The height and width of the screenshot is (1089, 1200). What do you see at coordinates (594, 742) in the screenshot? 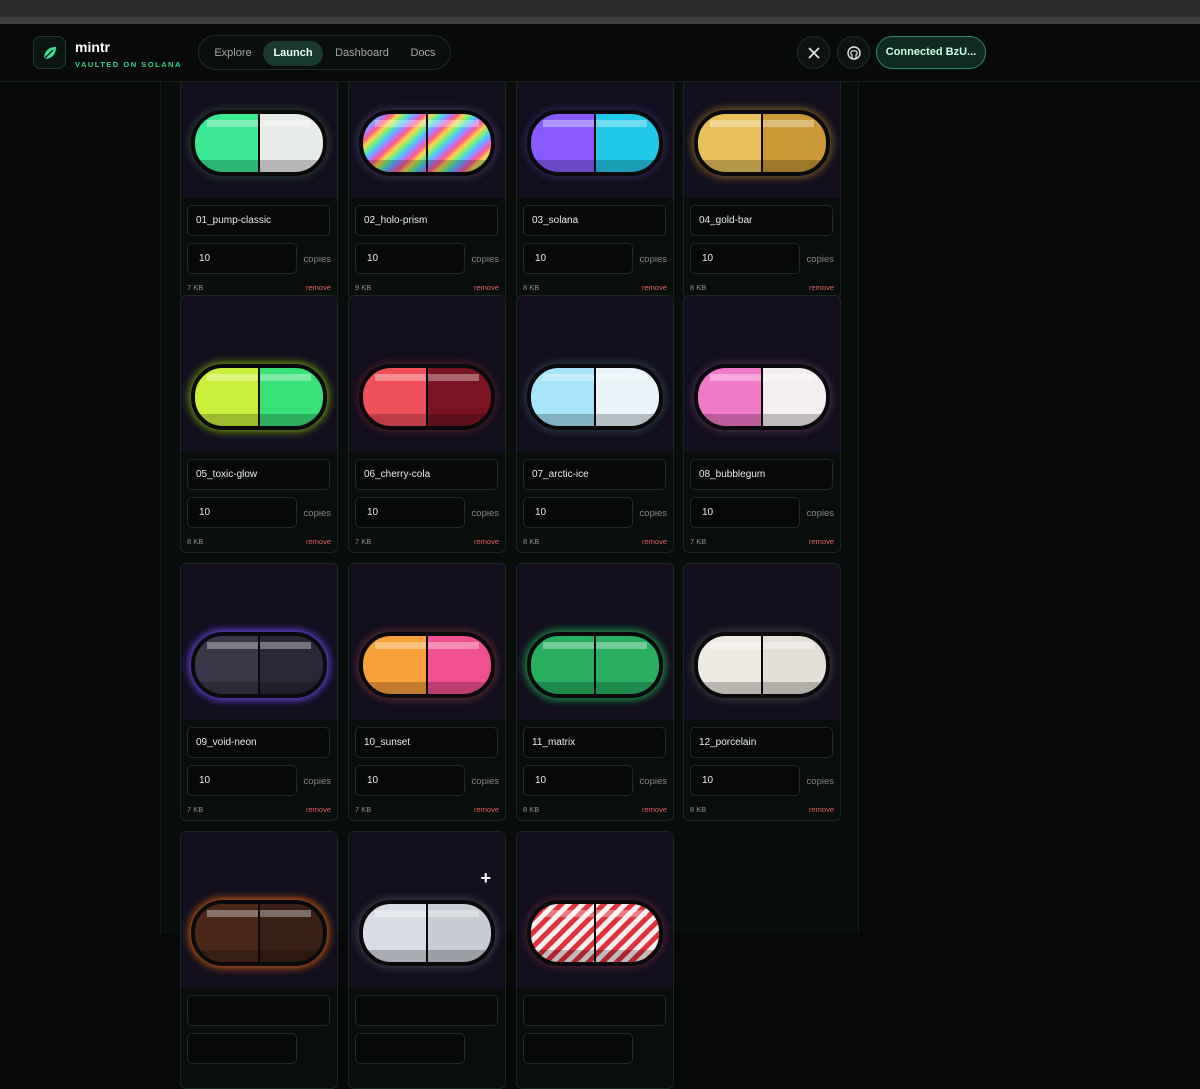
I see `asset-name-input: 11_matrix` at bounding box center [594, 742].